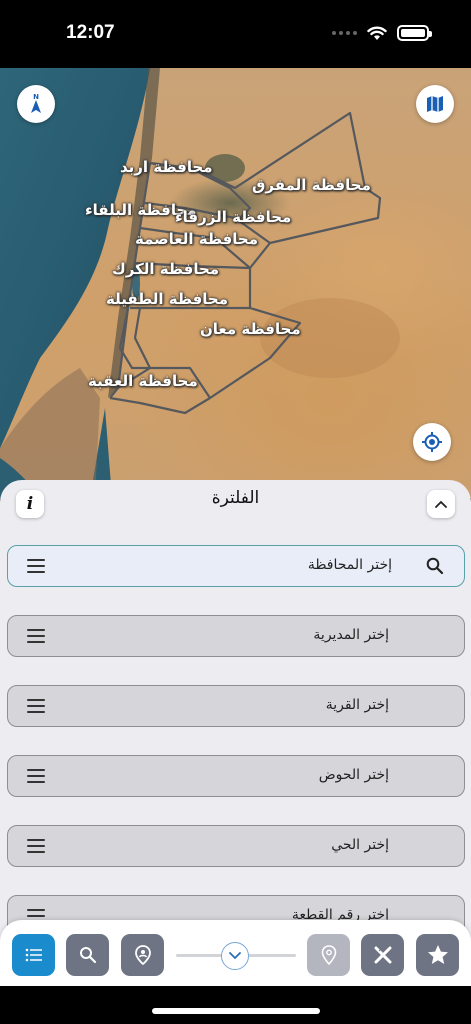  What do you see at coordinates (233, 217) in the screenshot?
I see `map-label-zarqa: محافظة الزرقاء` at bounding box center [233, 217].